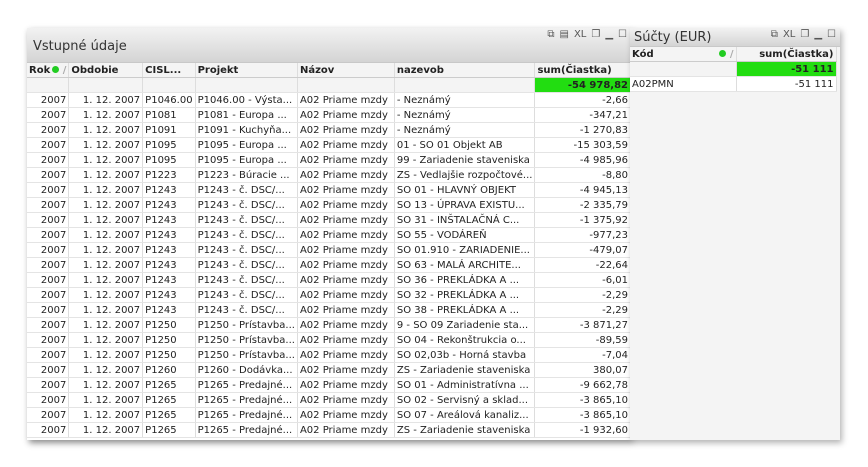 Image resolution: width=868 pixels, height=467 pixels. I want to click on column-header-nazov: Názov, so click(346, 70).